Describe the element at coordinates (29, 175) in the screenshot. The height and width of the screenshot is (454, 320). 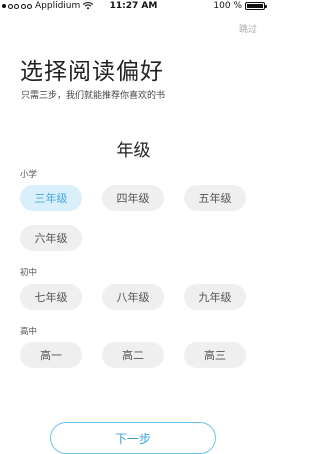
I see `group-label-primary: 小学` at that location.